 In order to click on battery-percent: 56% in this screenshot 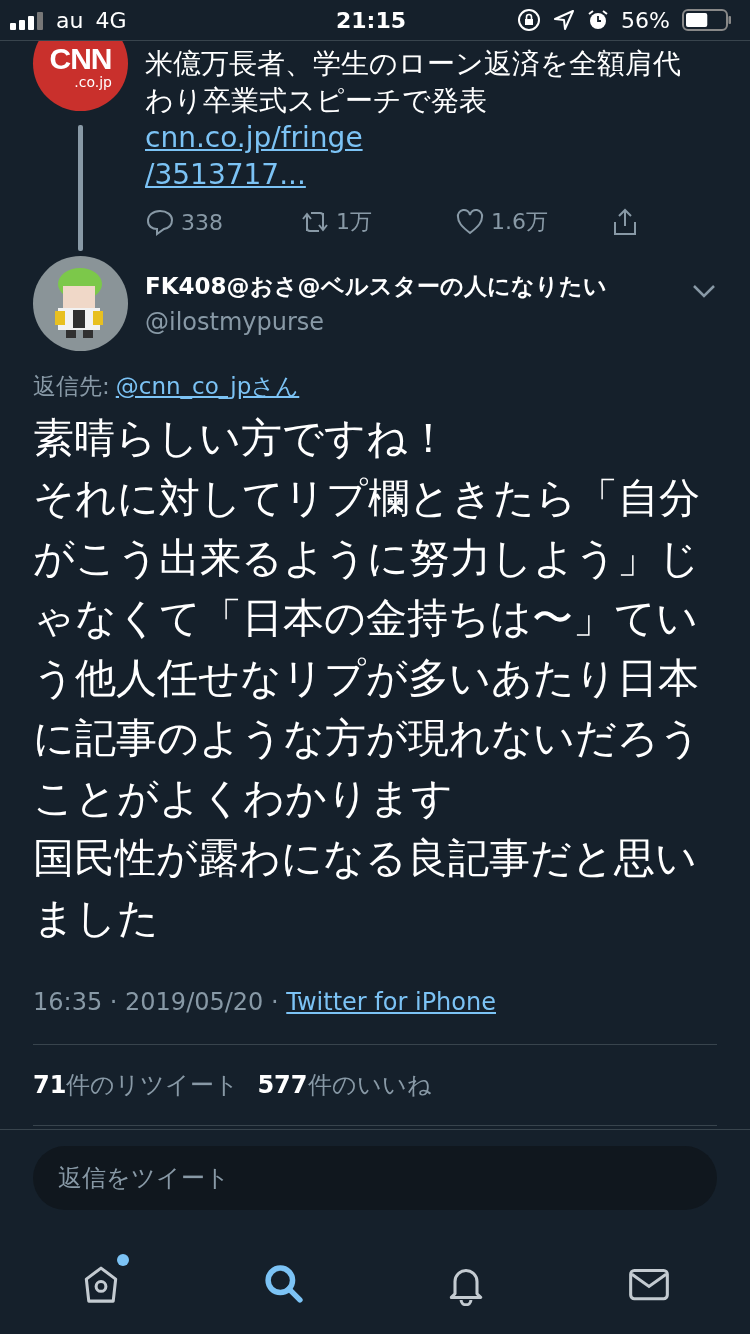, I will do `click(645, 20)`.